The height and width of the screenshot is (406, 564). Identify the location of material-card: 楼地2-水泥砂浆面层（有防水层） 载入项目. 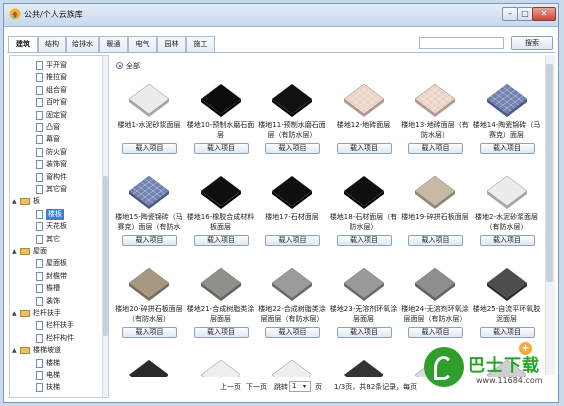
(507, 209).